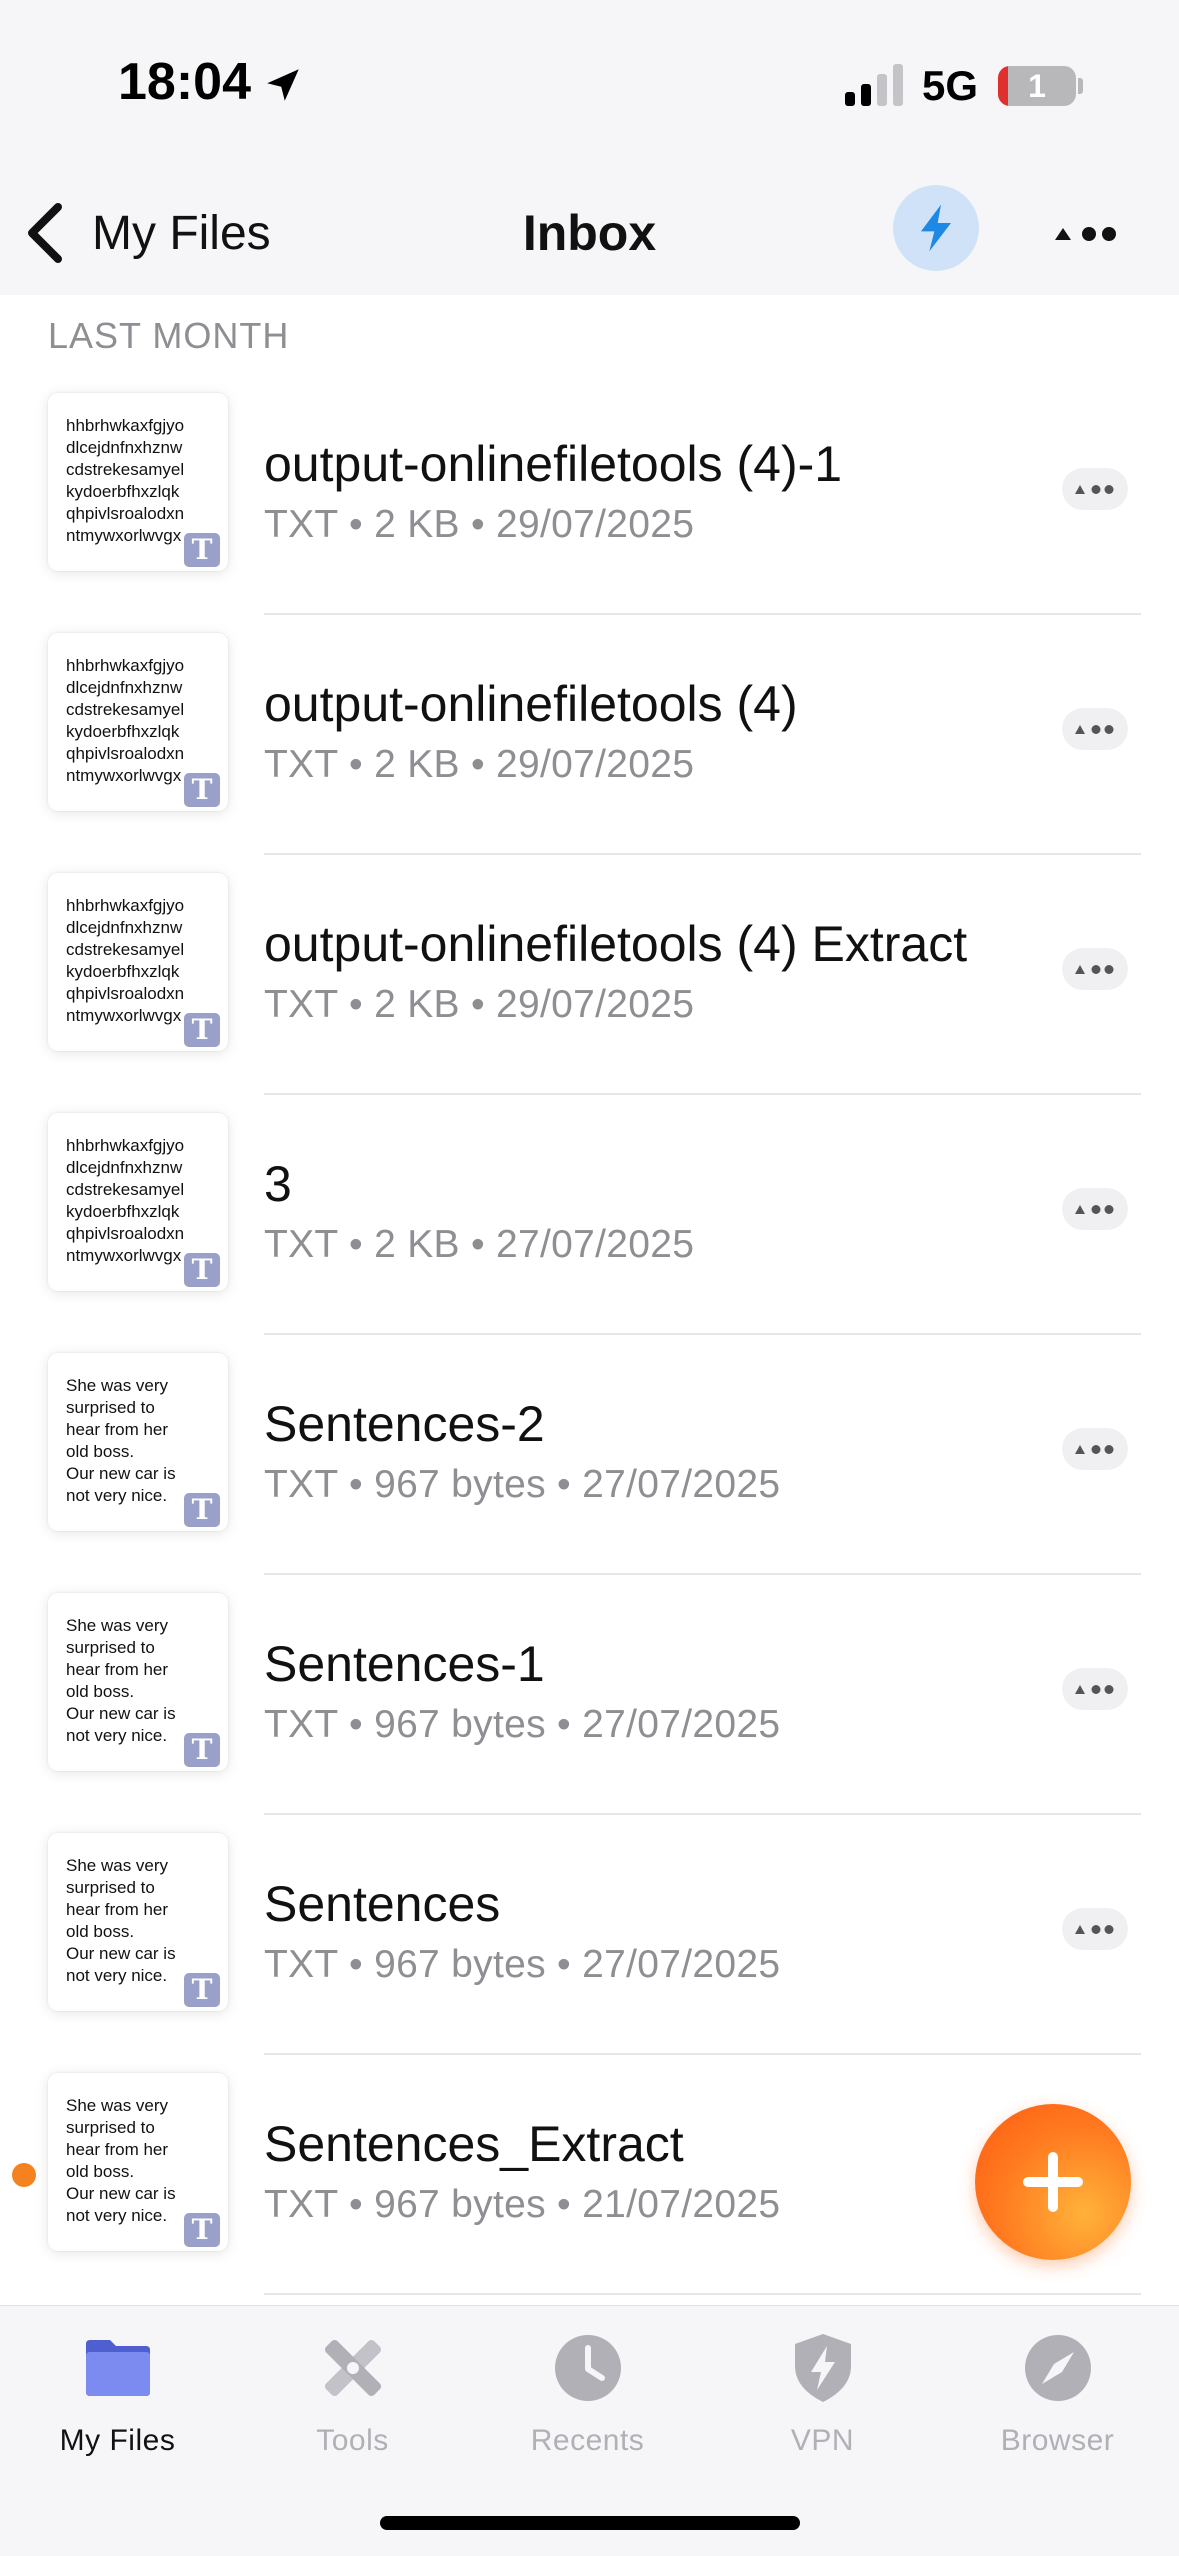 Image resolution: width=1179 pixels, height=2556 pixels. What do you see at coordinates (553, 464) in the screenshot?
I see `file-name: output-onlinefiletools (4)-1` at bounding box center [553, 464].